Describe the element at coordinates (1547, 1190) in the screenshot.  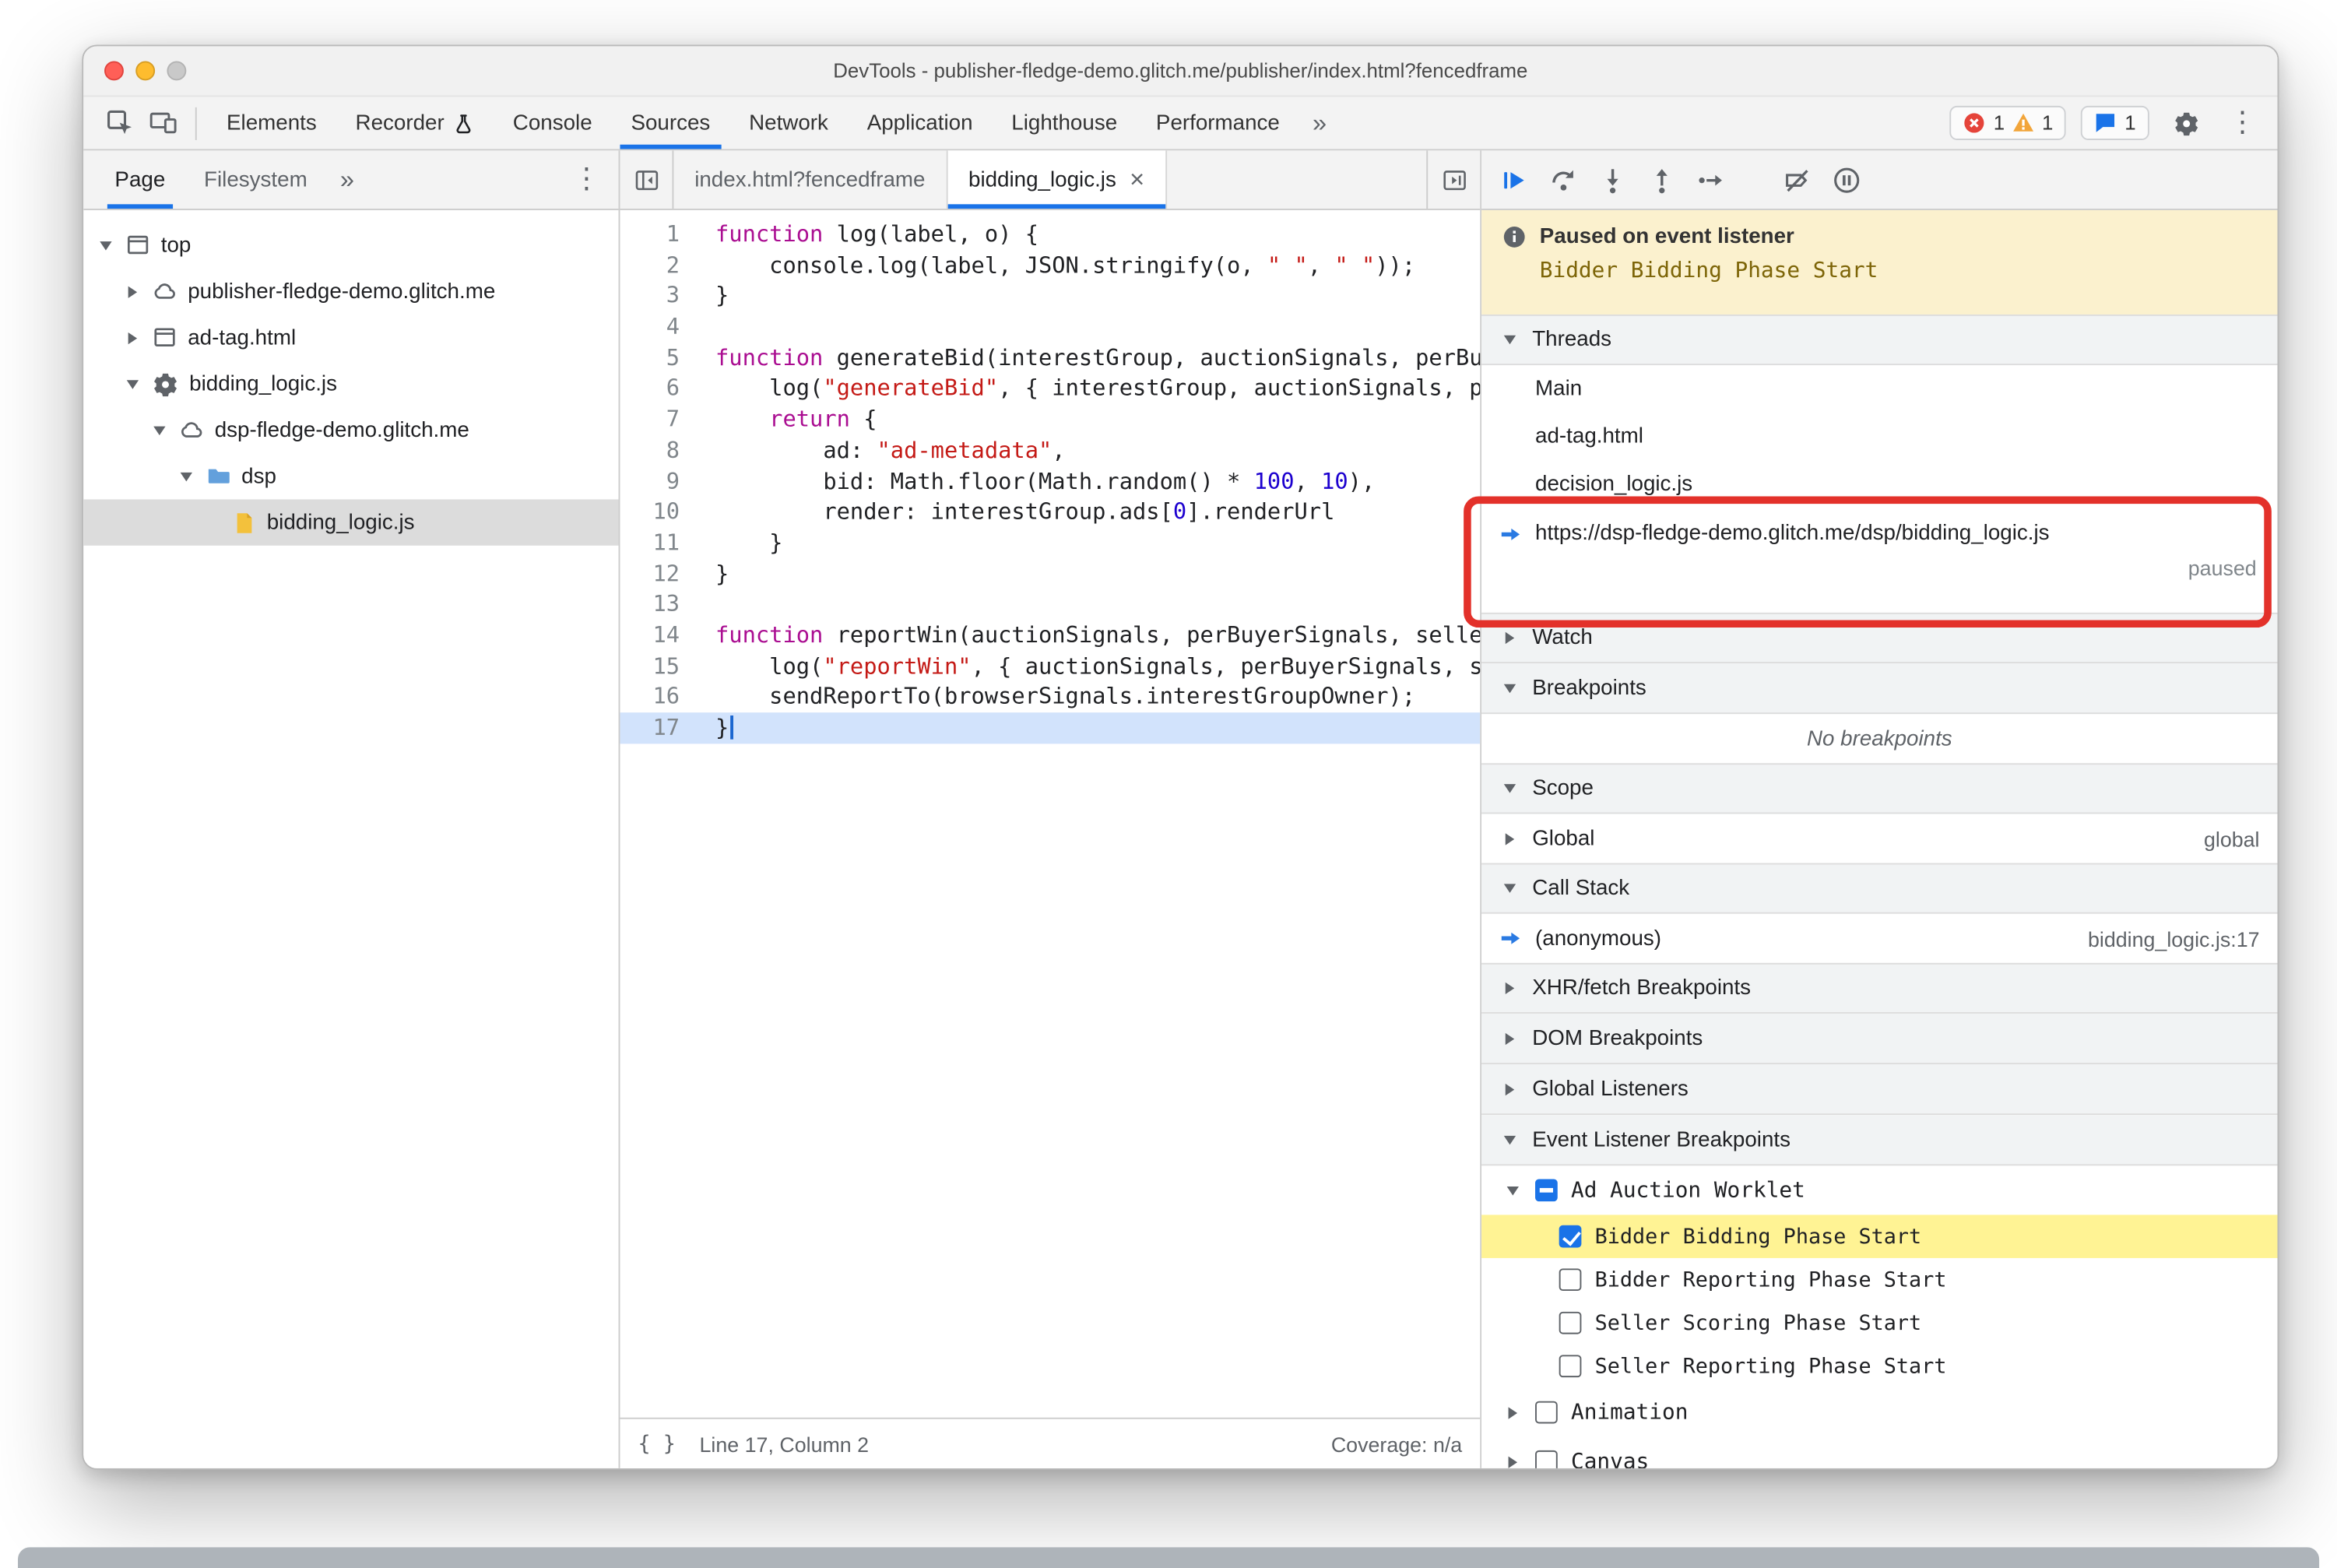
I see `checkbox-indeterminate` at that location.